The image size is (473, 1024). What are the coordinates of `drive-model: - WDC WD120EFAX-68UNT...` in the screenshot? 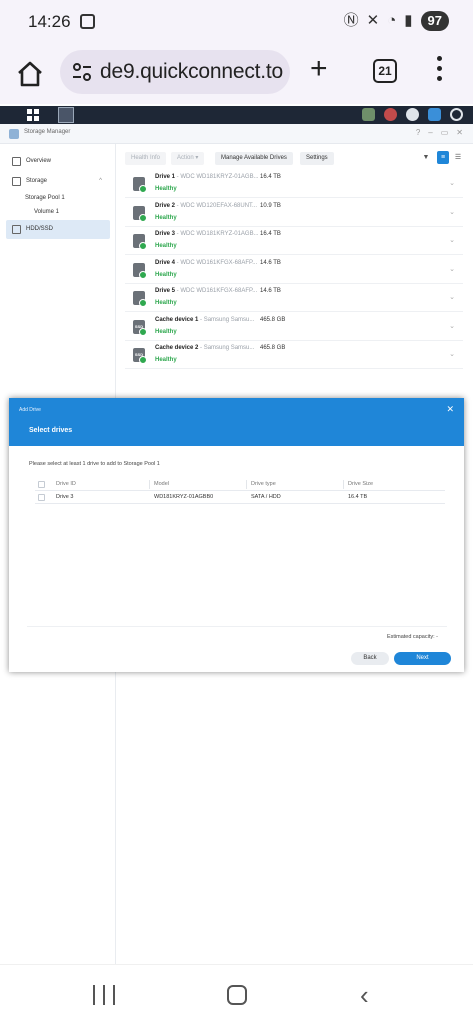 It's located at (216, 205).